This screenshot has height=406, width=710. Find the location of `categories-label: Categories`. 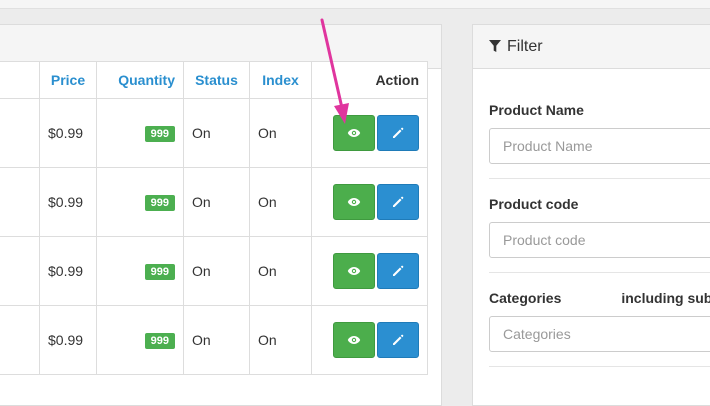

categories-label: Categories is located at coordinates (525, 298).